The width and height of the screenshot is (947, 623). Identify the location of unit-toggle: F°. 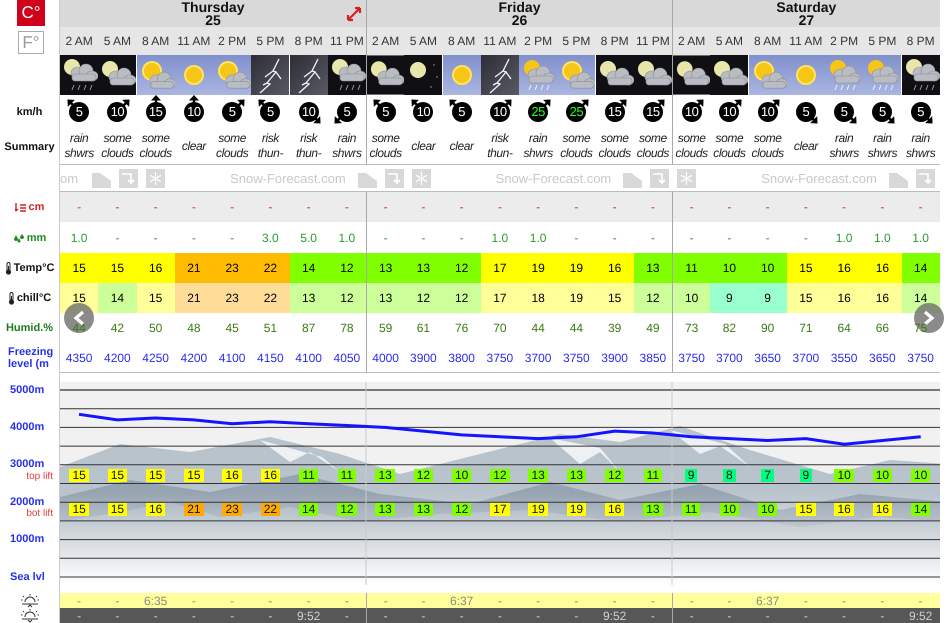
(31, 42).